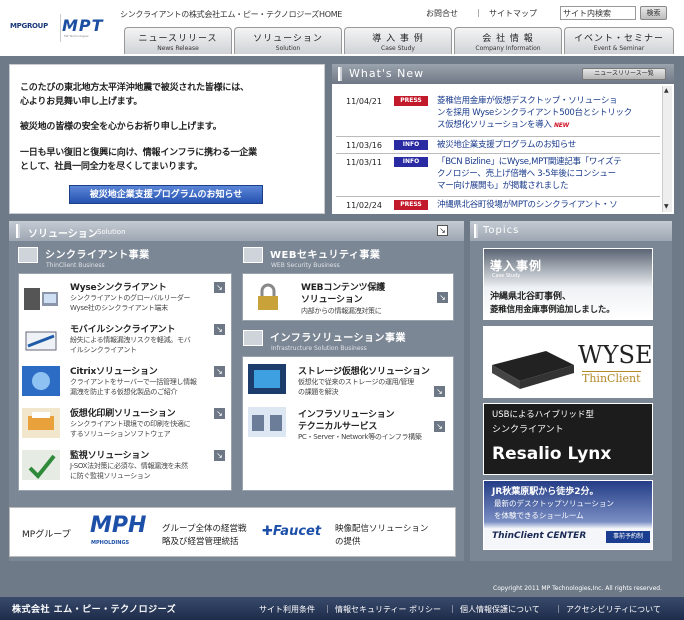  What do you see at coordinates (118, 525) in the screenshot?
I see `mph-logo: MPH` at bounding box center [118, 525].